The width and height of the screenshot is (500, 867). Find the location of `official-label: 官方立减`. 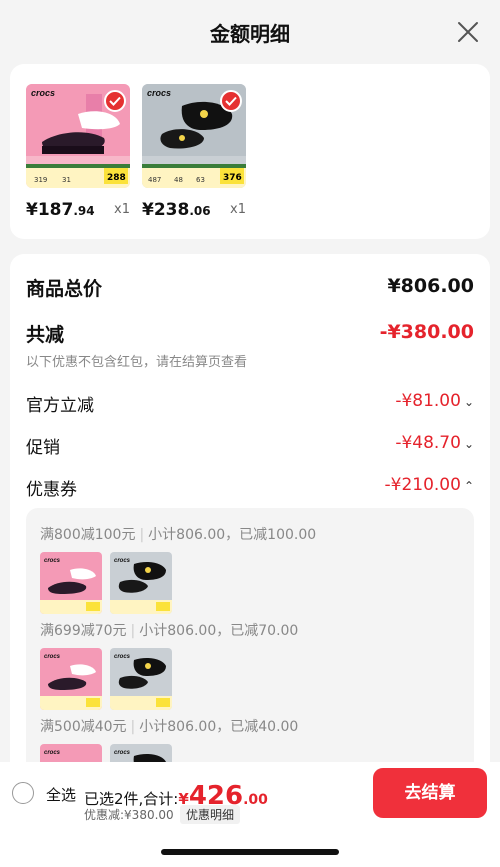

official-label: 官方立减 is located at coordinates (60, 406).